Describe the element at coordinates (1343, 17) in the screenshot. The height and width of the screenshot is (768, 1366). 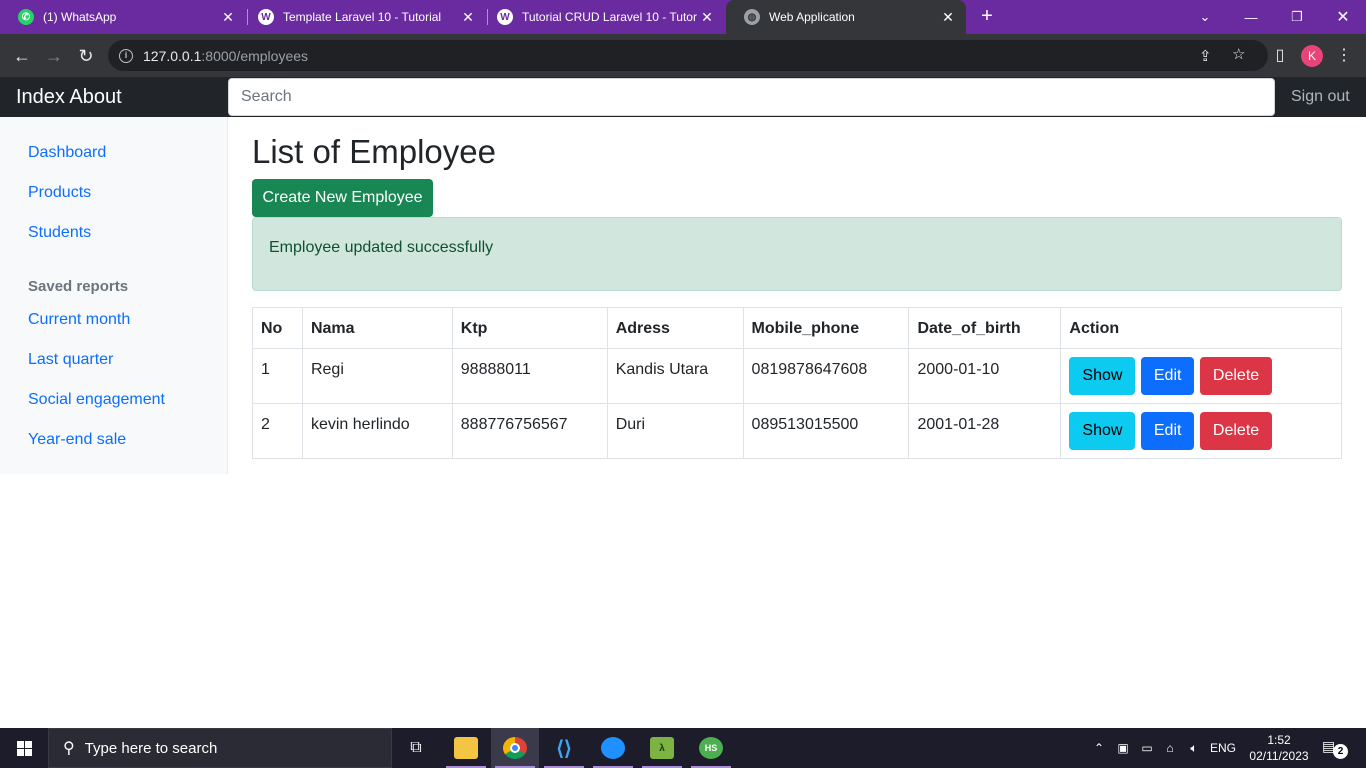
I see `close-window-button: ✕` at that location.